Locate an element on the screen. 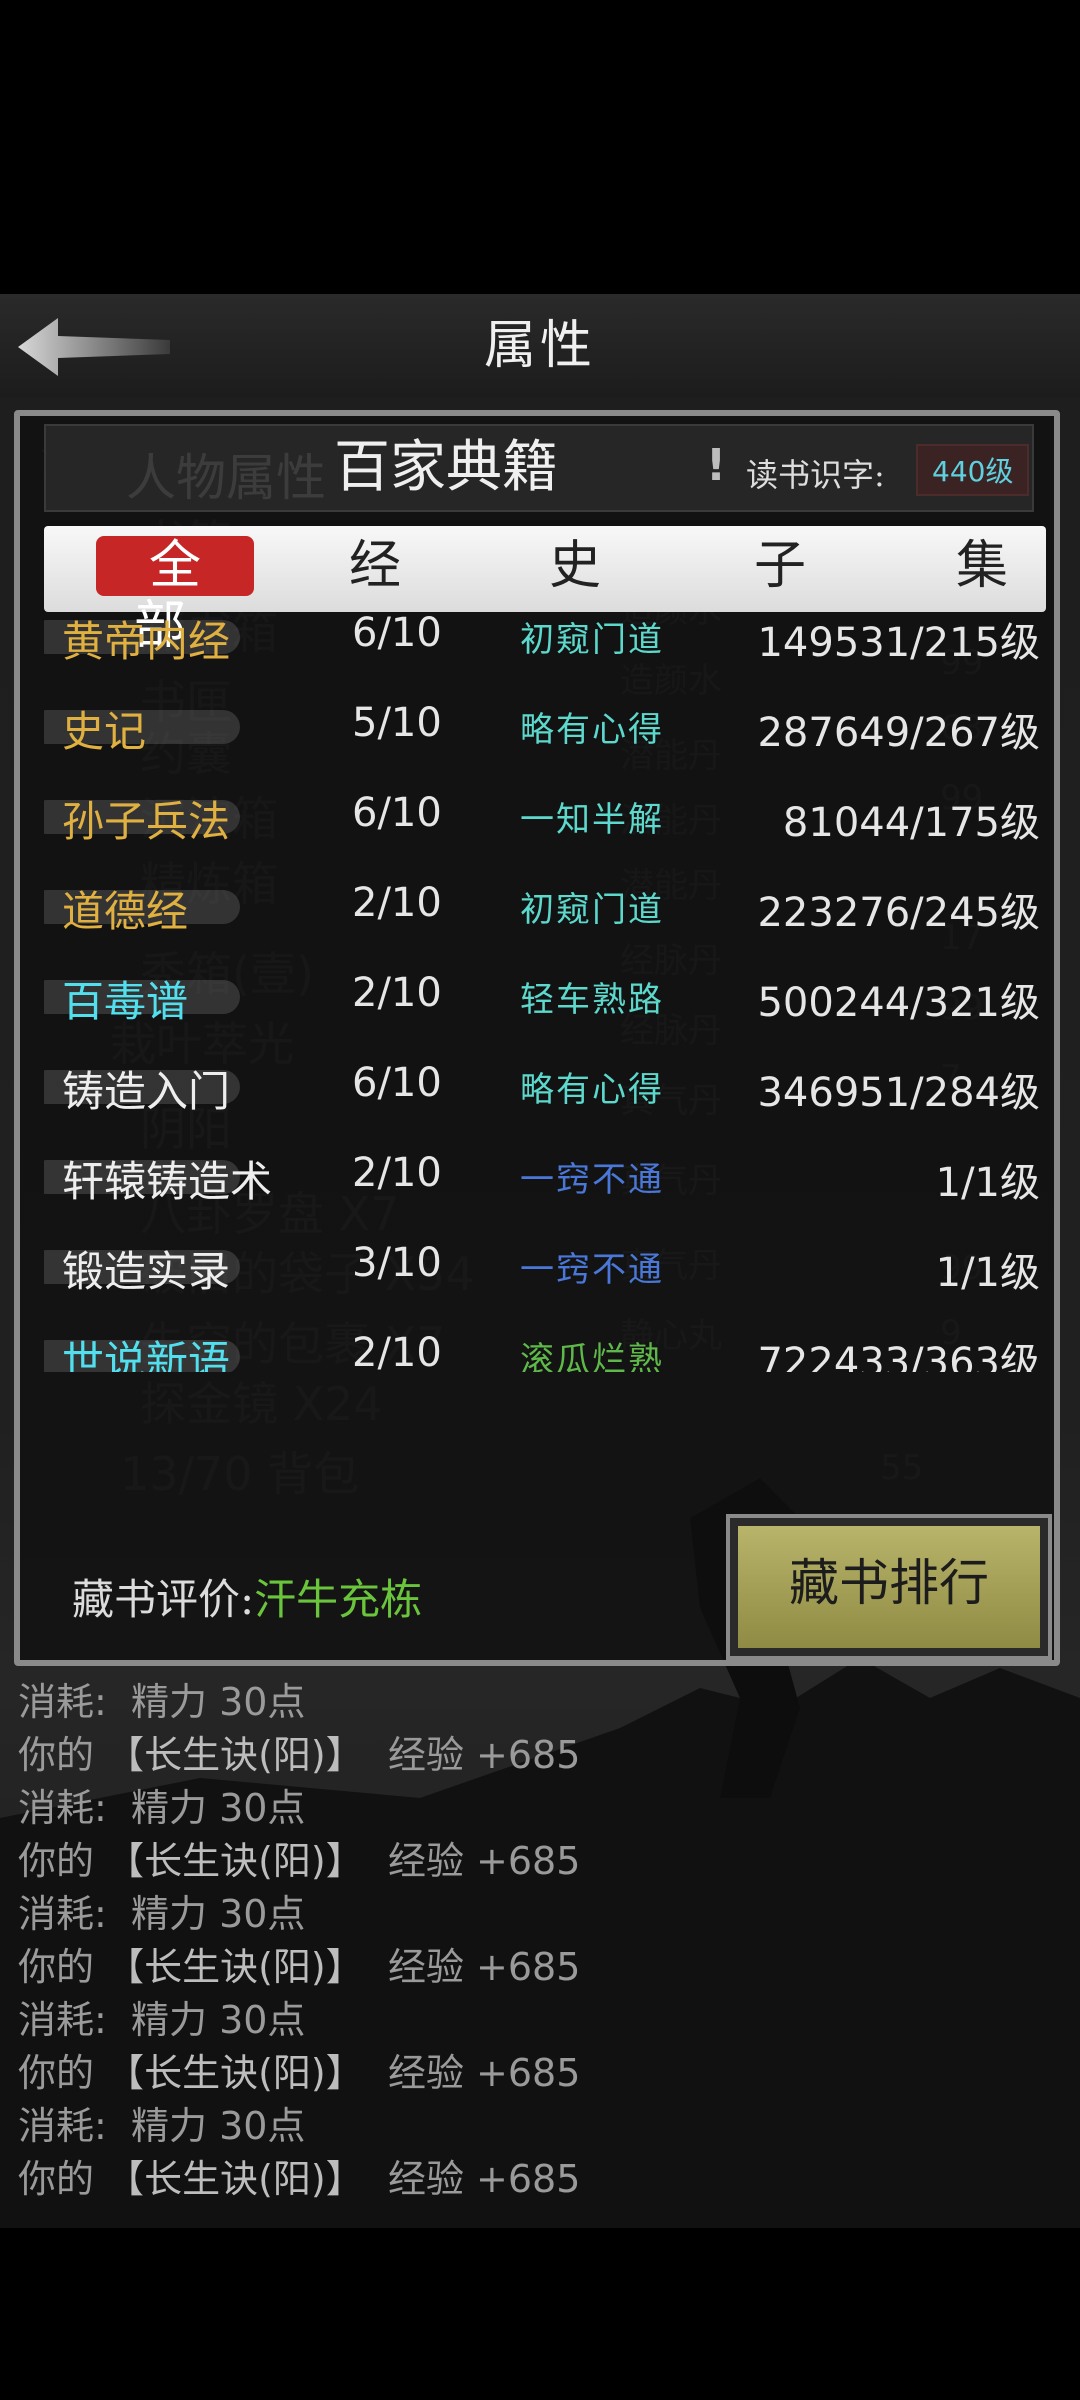 The height and width of the screenshot is (2400, 1080). tab-shi: 史 is located at coordinates (575, 566).